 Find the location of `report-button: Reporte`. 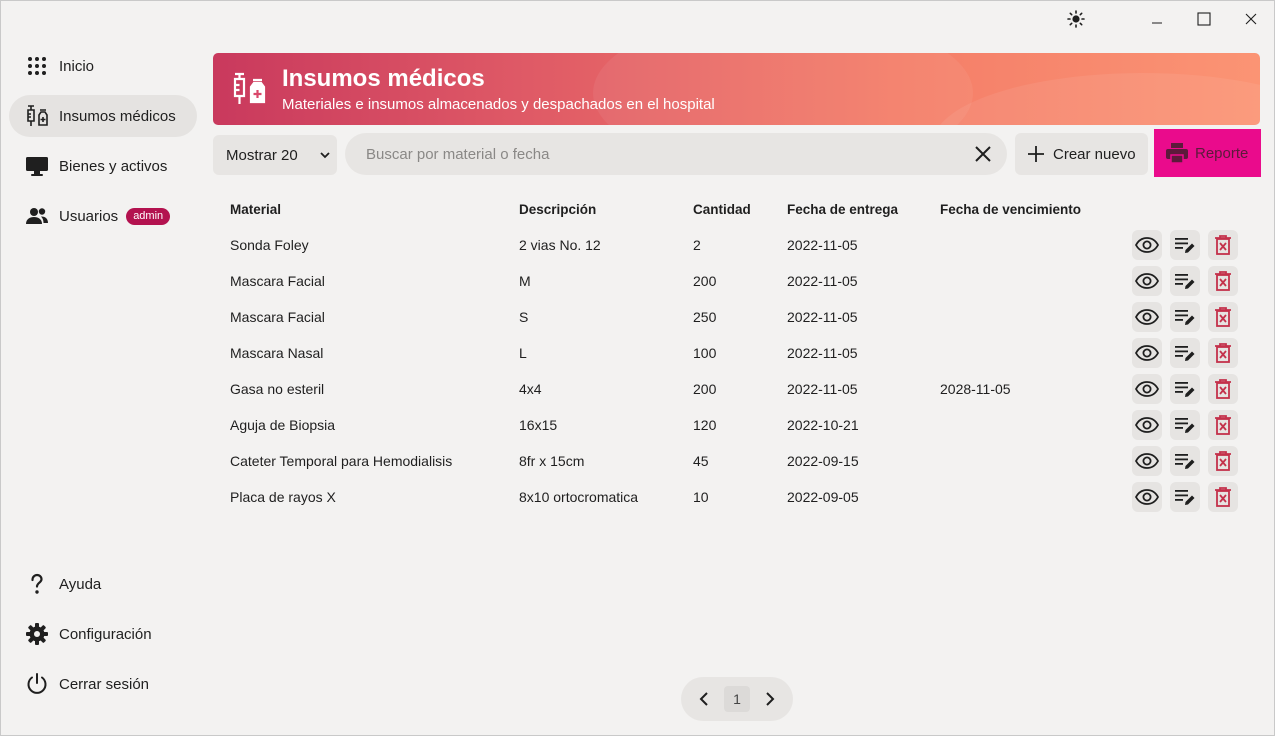

report-button: Reporte is located at coordinates (1207, 153).